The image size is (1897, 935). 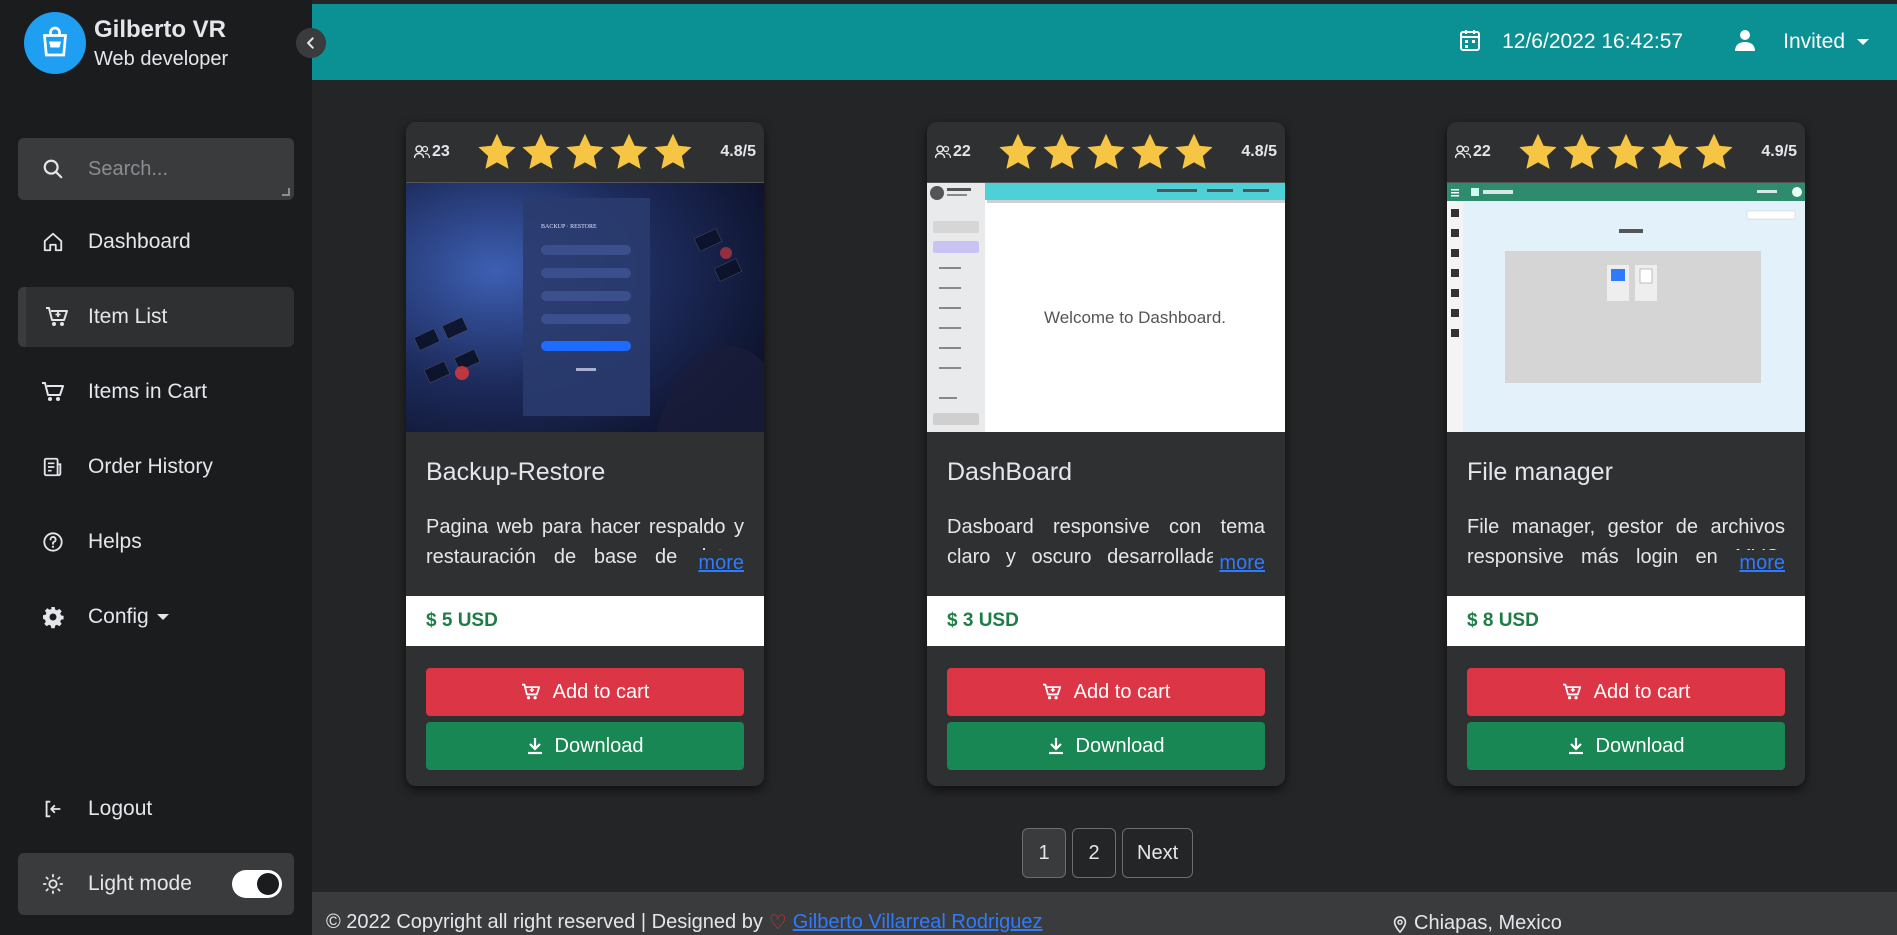 I want to click on location-text: Chiapas, Mexico, so click(x=1488, y=923).